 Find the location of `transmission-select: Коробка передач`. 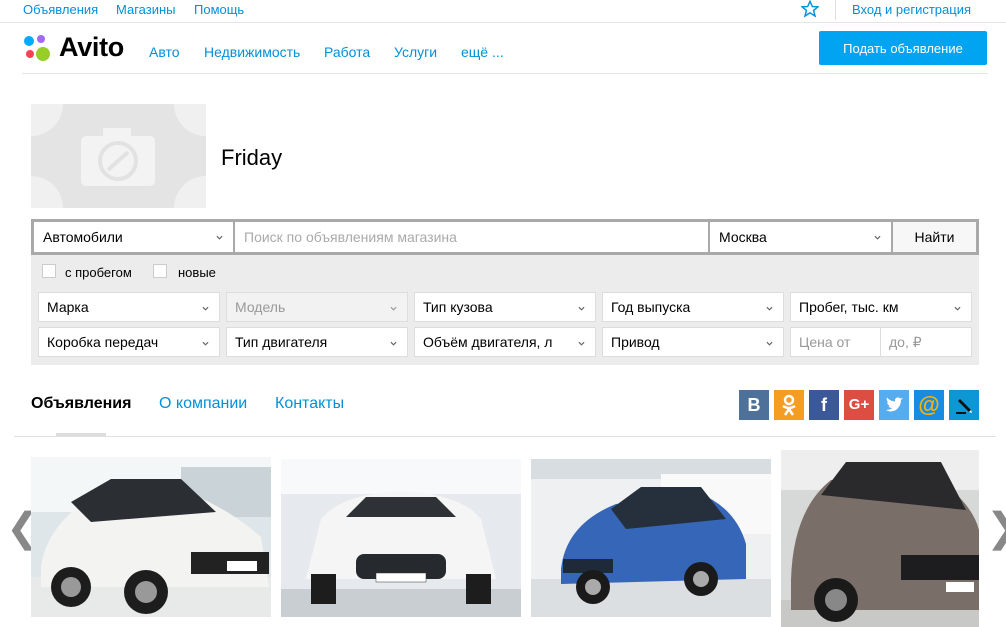

transmission-select: Коробка передач is located at coordinates (129, 342).